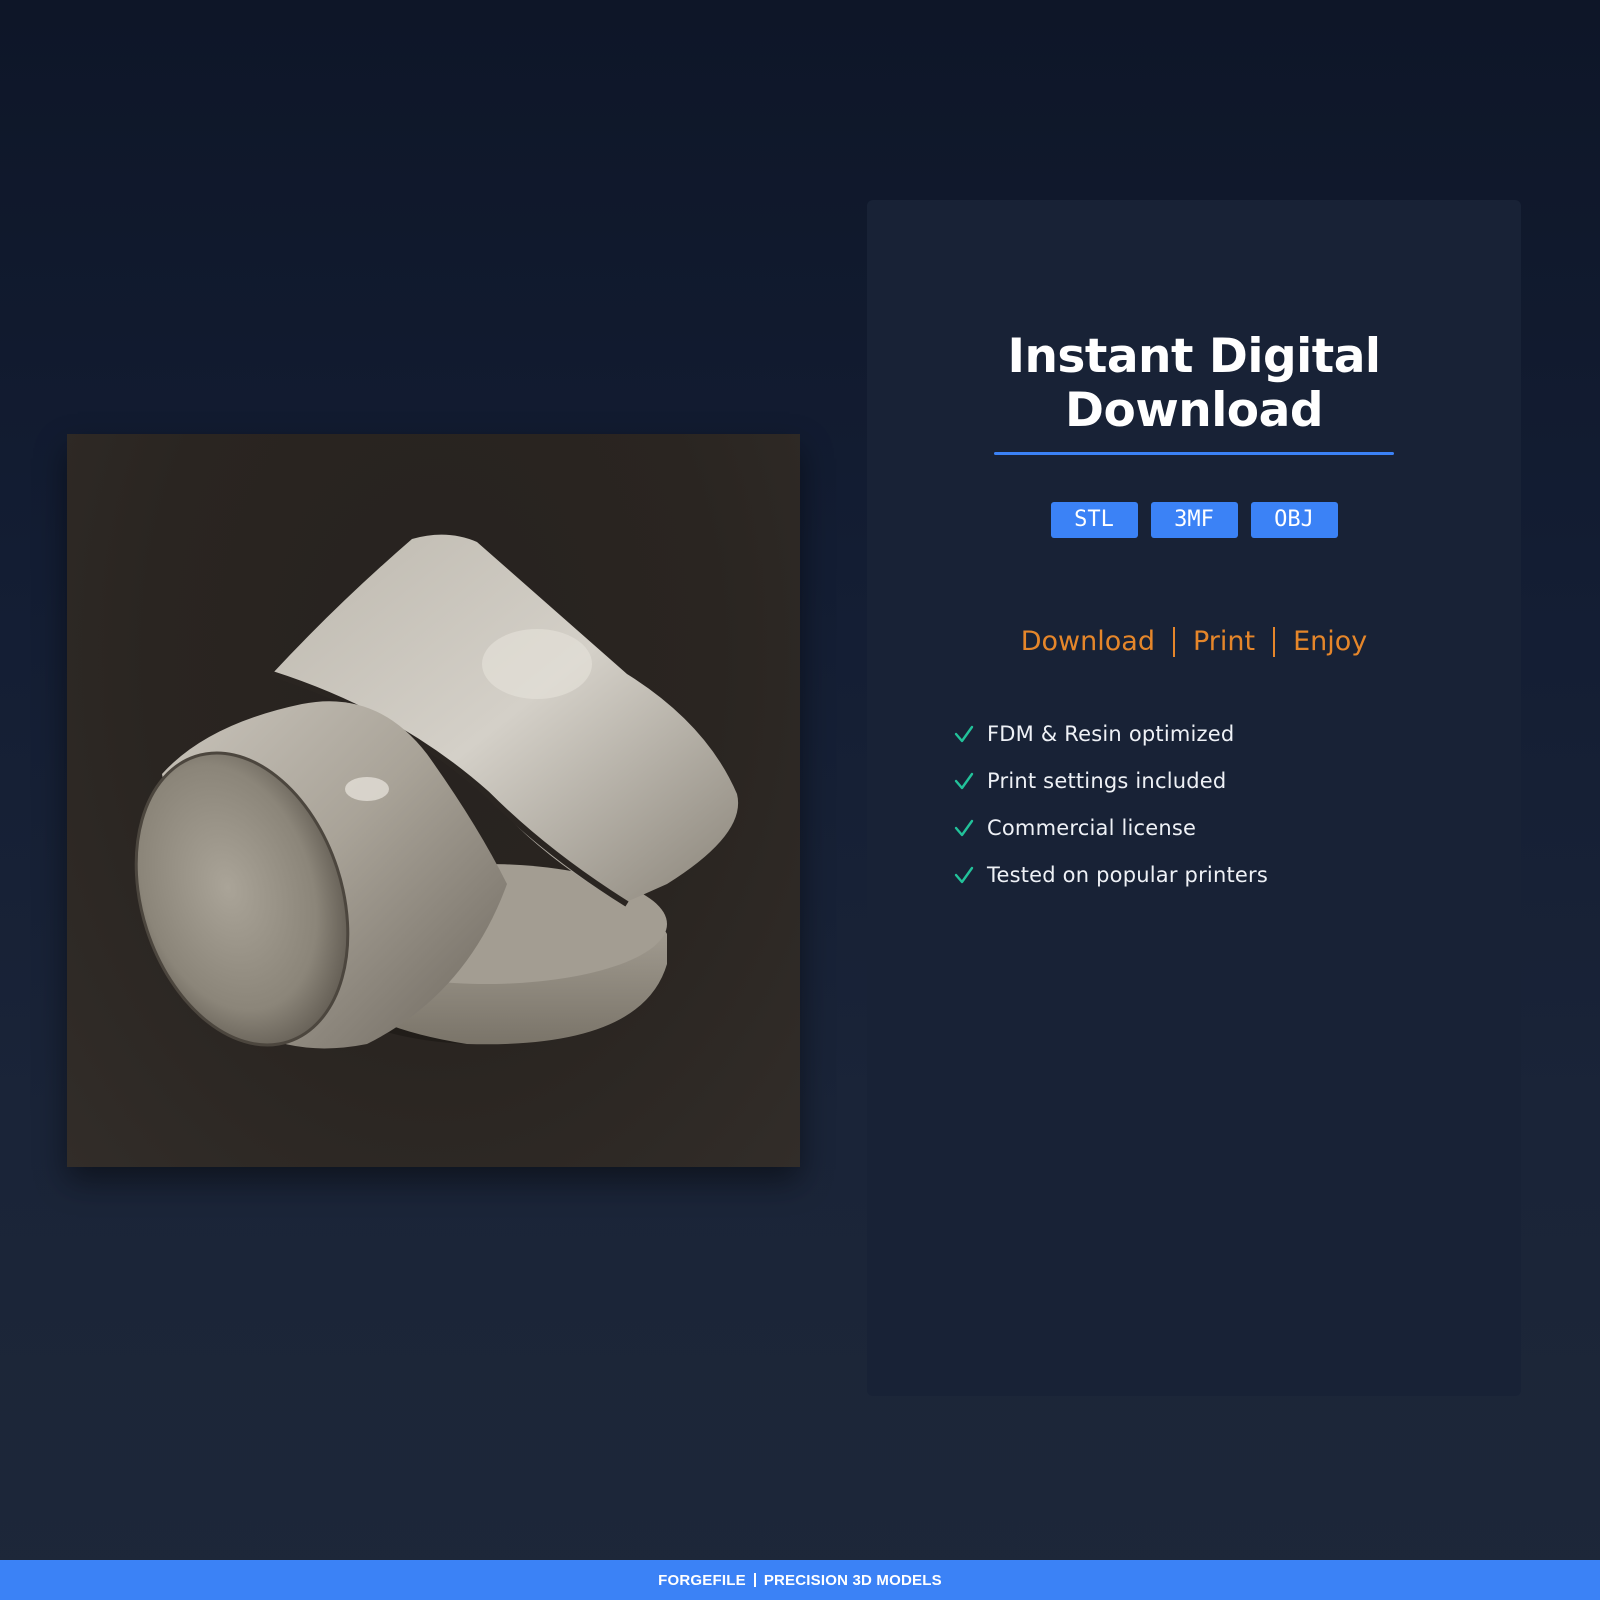  Describe the element at coordinates (1194, 410) in the screenshot. I see `title-line-2: Download` at that location.